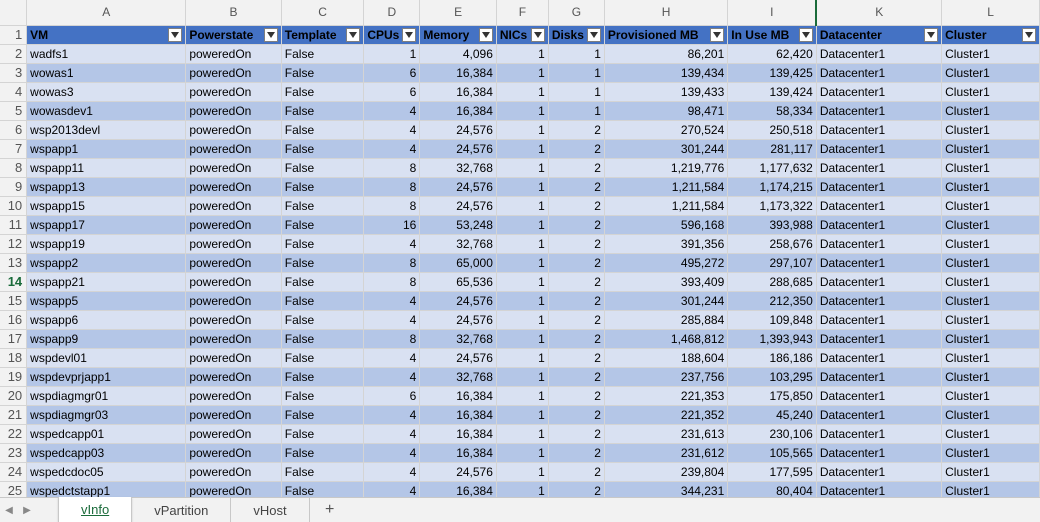  Describe the element at coordinates (666, 54) in the screenshot. I see `table-cell: 86,201` at that location.